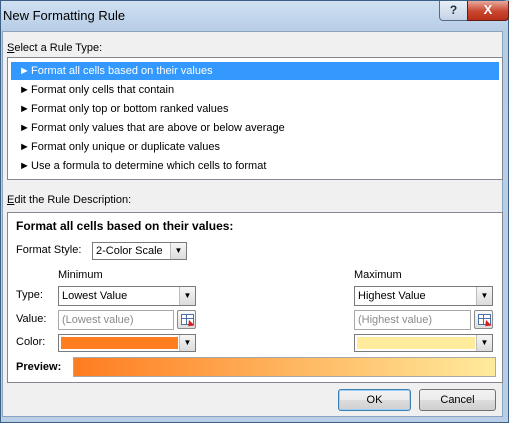  I want to click on maximum-color-picker: ▼, so click(423, 343).